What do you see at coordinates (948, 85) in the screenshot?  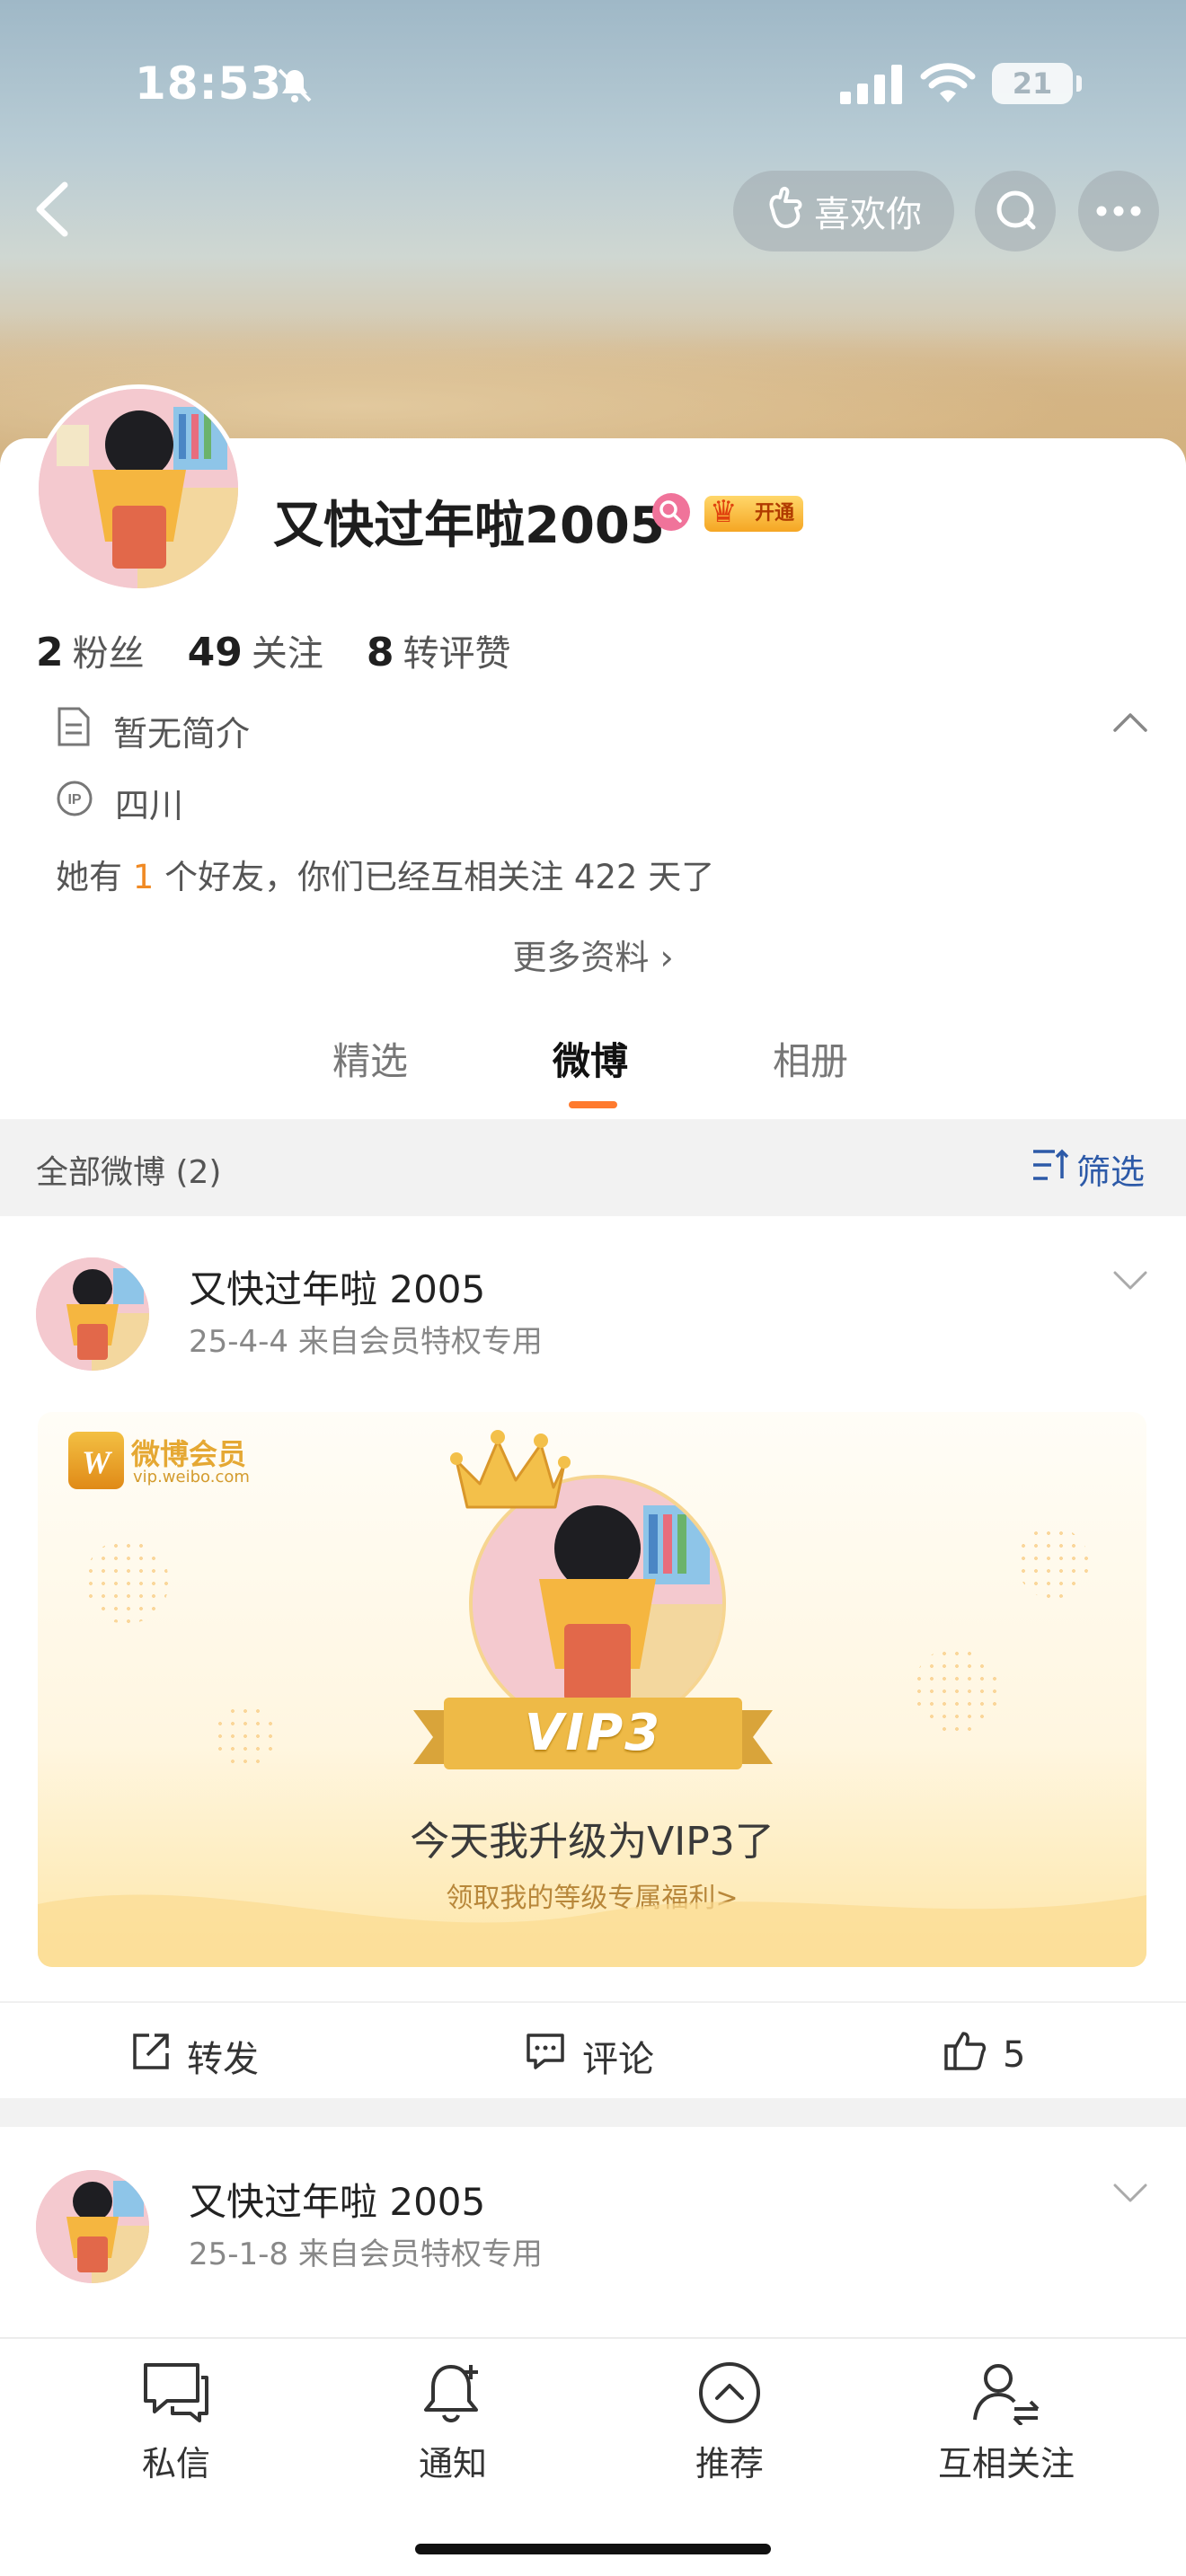 I see `wifi-icon` at bounding box center [948, 85].